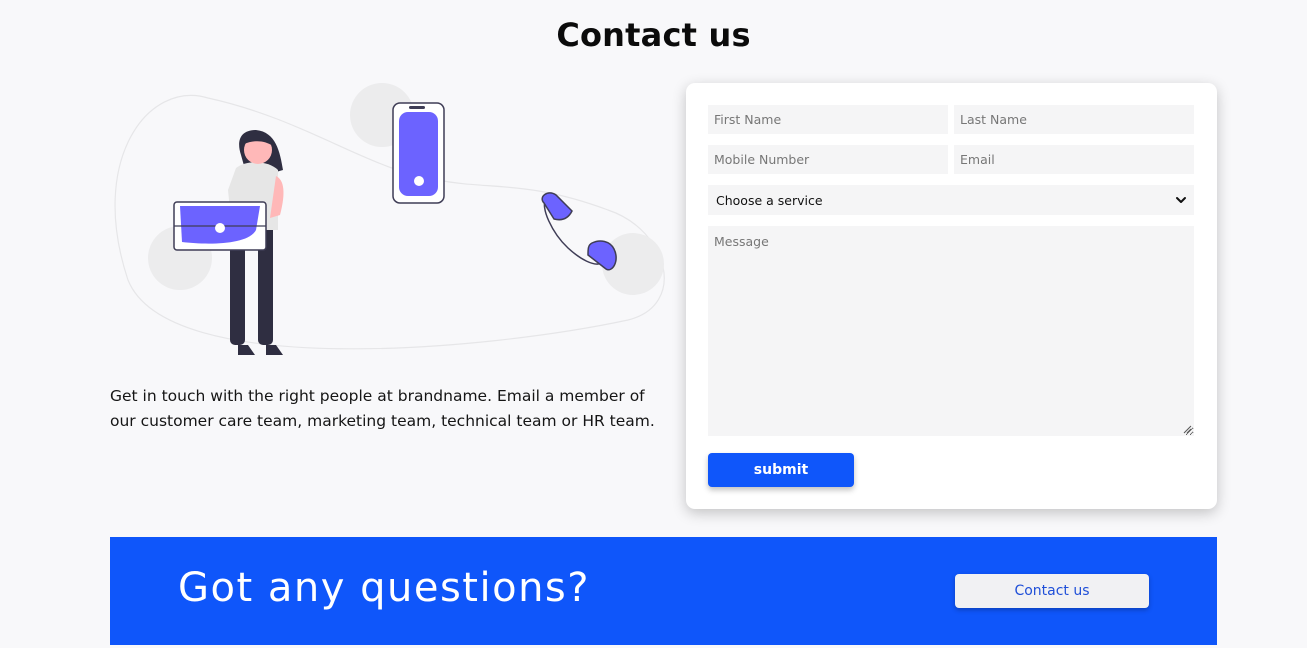 This screenshot has height=648, width=1307. I want to click on chevron-down-icon, so click(1181, 200).